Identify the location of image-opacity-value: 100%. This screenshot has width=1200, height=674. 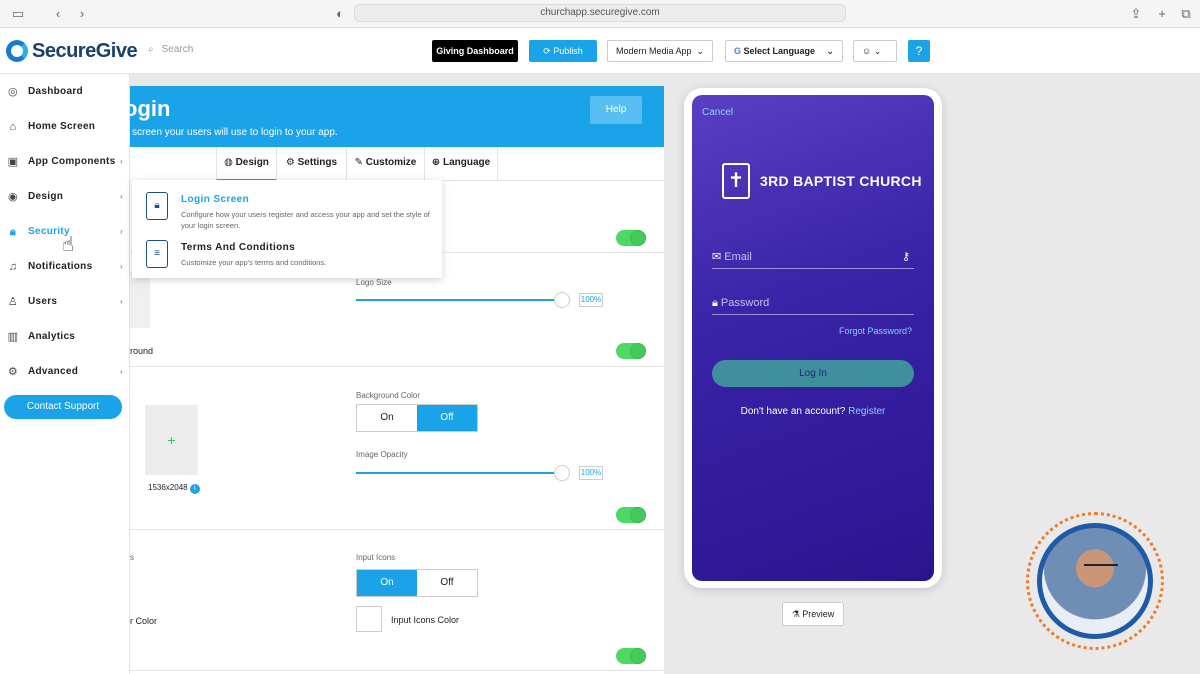
(591, 473).